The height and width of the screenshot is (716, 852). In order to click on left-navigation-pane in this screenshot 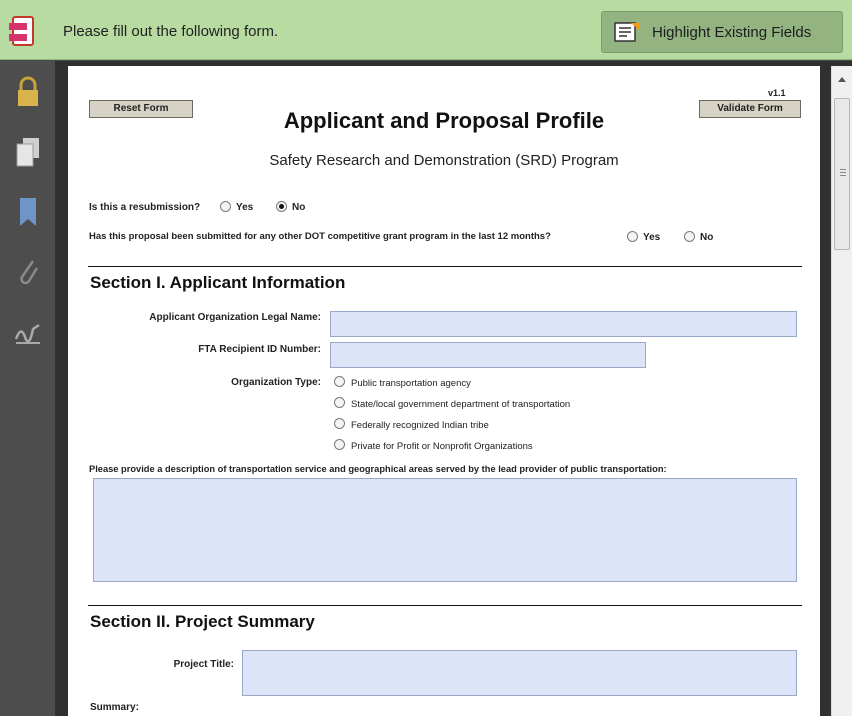, I will do `click(27, 388)`.